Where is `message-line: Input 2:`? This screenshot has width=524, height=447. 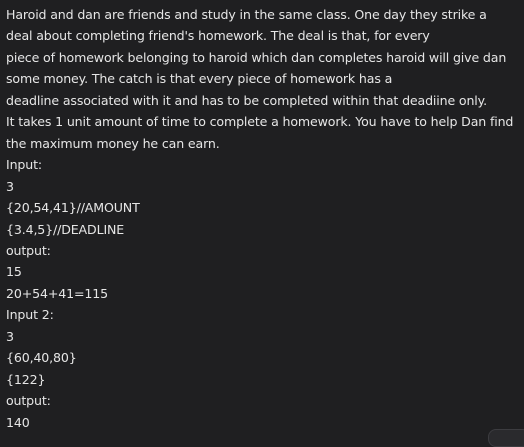 message-line: Input 2: is located at coordinates (30, 315).